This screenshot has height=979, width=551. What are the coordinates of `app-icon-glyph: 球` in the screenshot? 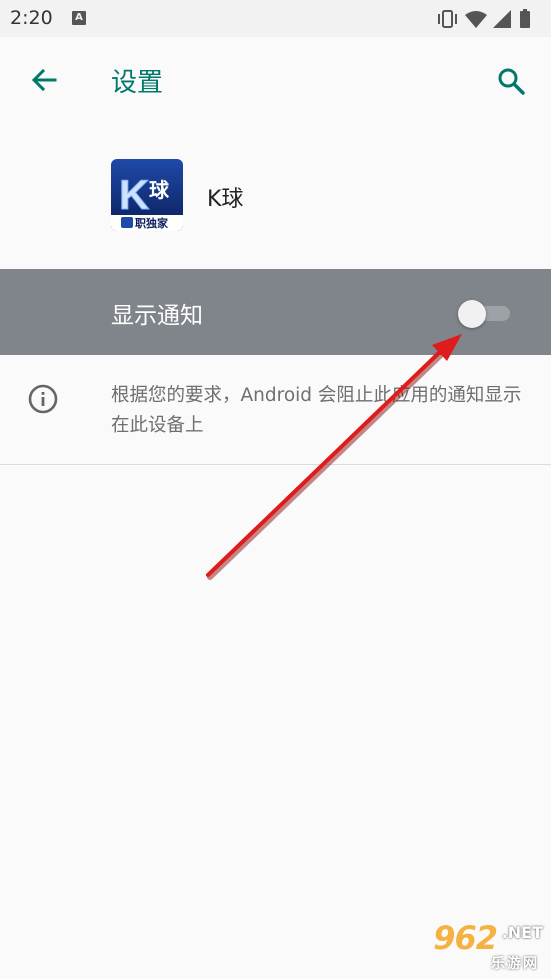 It's located at (159, 190).